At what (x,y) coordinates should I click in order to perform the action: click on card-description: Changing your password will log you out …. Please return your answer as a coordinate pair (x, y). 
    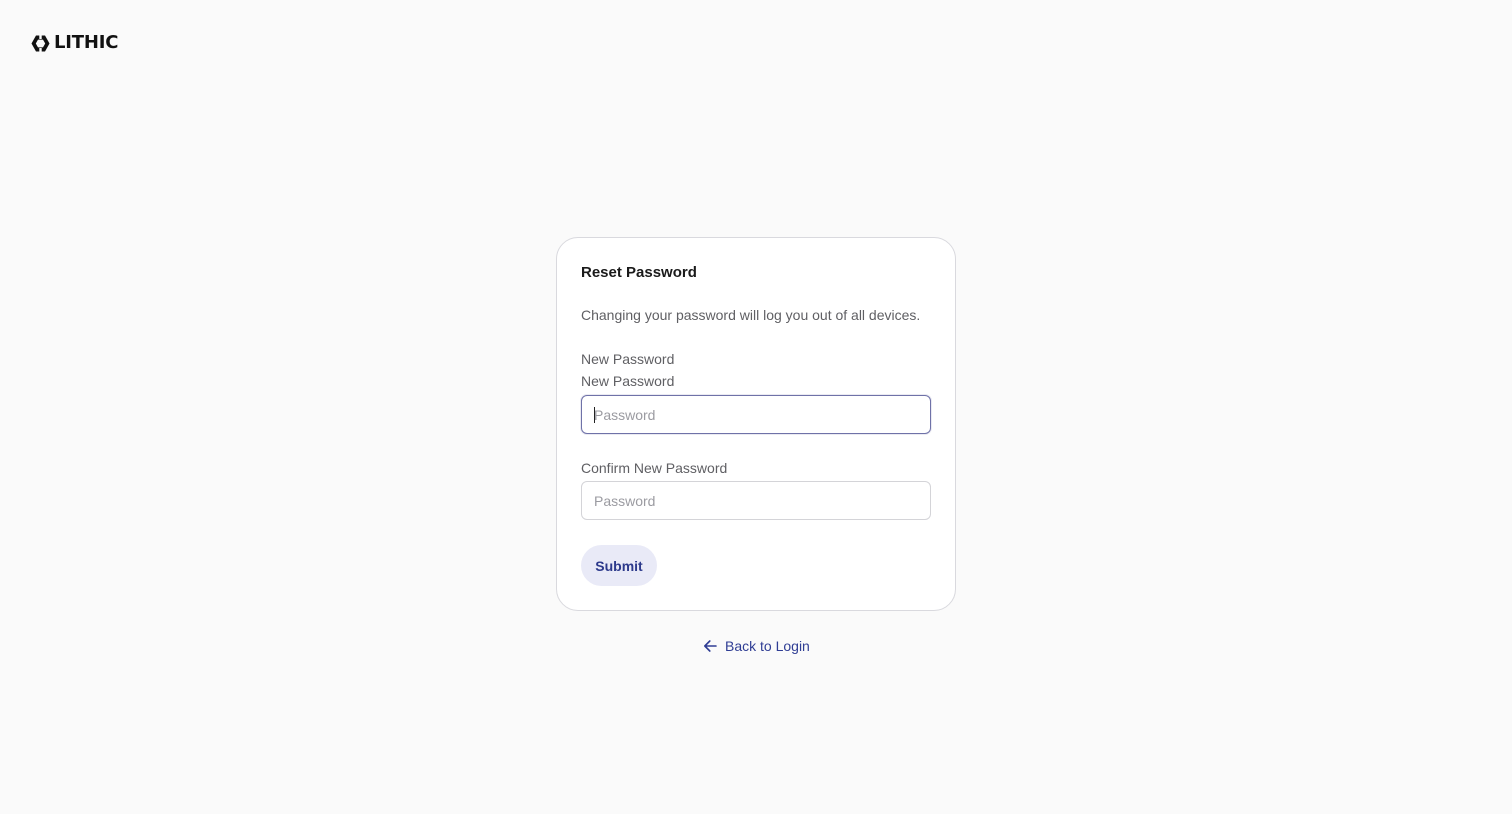
    Looking at the image, I should click on (751, 315).